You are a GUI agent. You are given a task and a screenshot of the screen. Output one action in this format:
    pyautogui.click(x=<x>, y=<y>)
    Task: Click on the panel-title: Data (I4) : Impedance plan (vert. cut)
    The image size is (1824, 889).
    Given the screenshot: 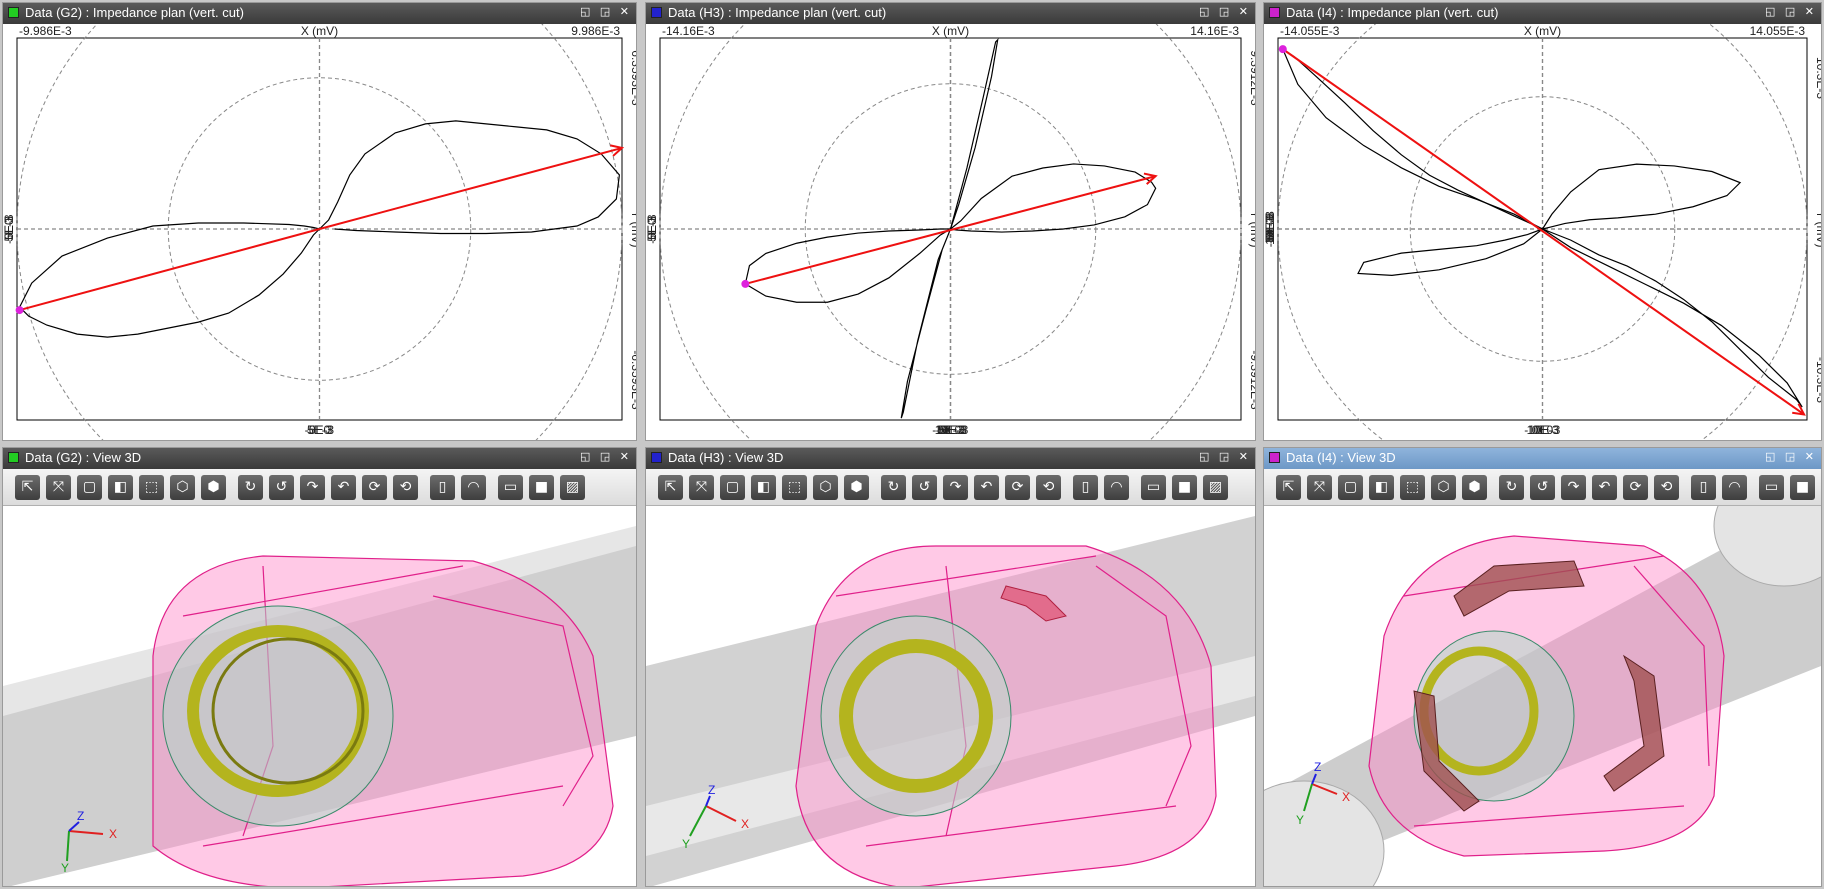 What is the action you would take?
    pyautogui.click(x=1392, y=12)
    